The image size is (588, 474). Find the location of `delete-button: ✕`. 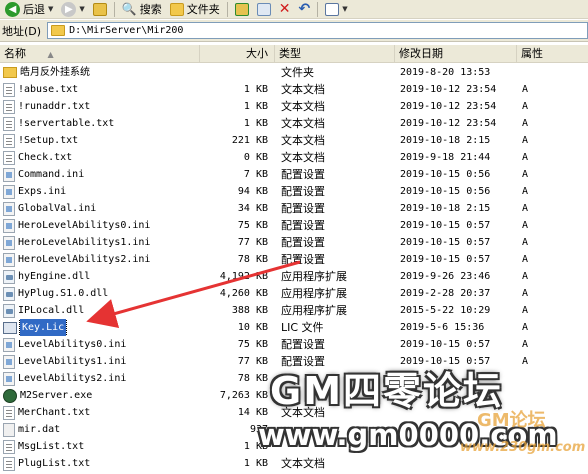

delete-button: ✕ is located at coordinates (285, 9).